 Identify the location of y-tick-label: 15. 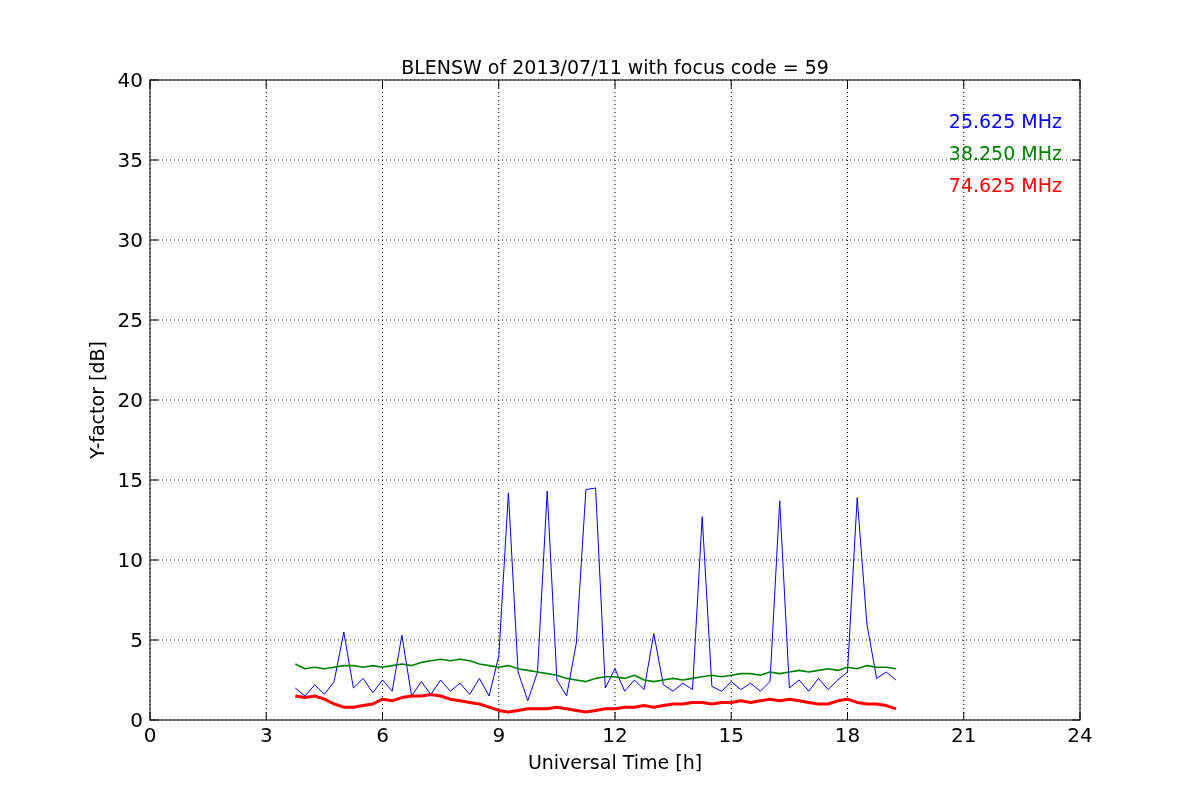
(130, 480).